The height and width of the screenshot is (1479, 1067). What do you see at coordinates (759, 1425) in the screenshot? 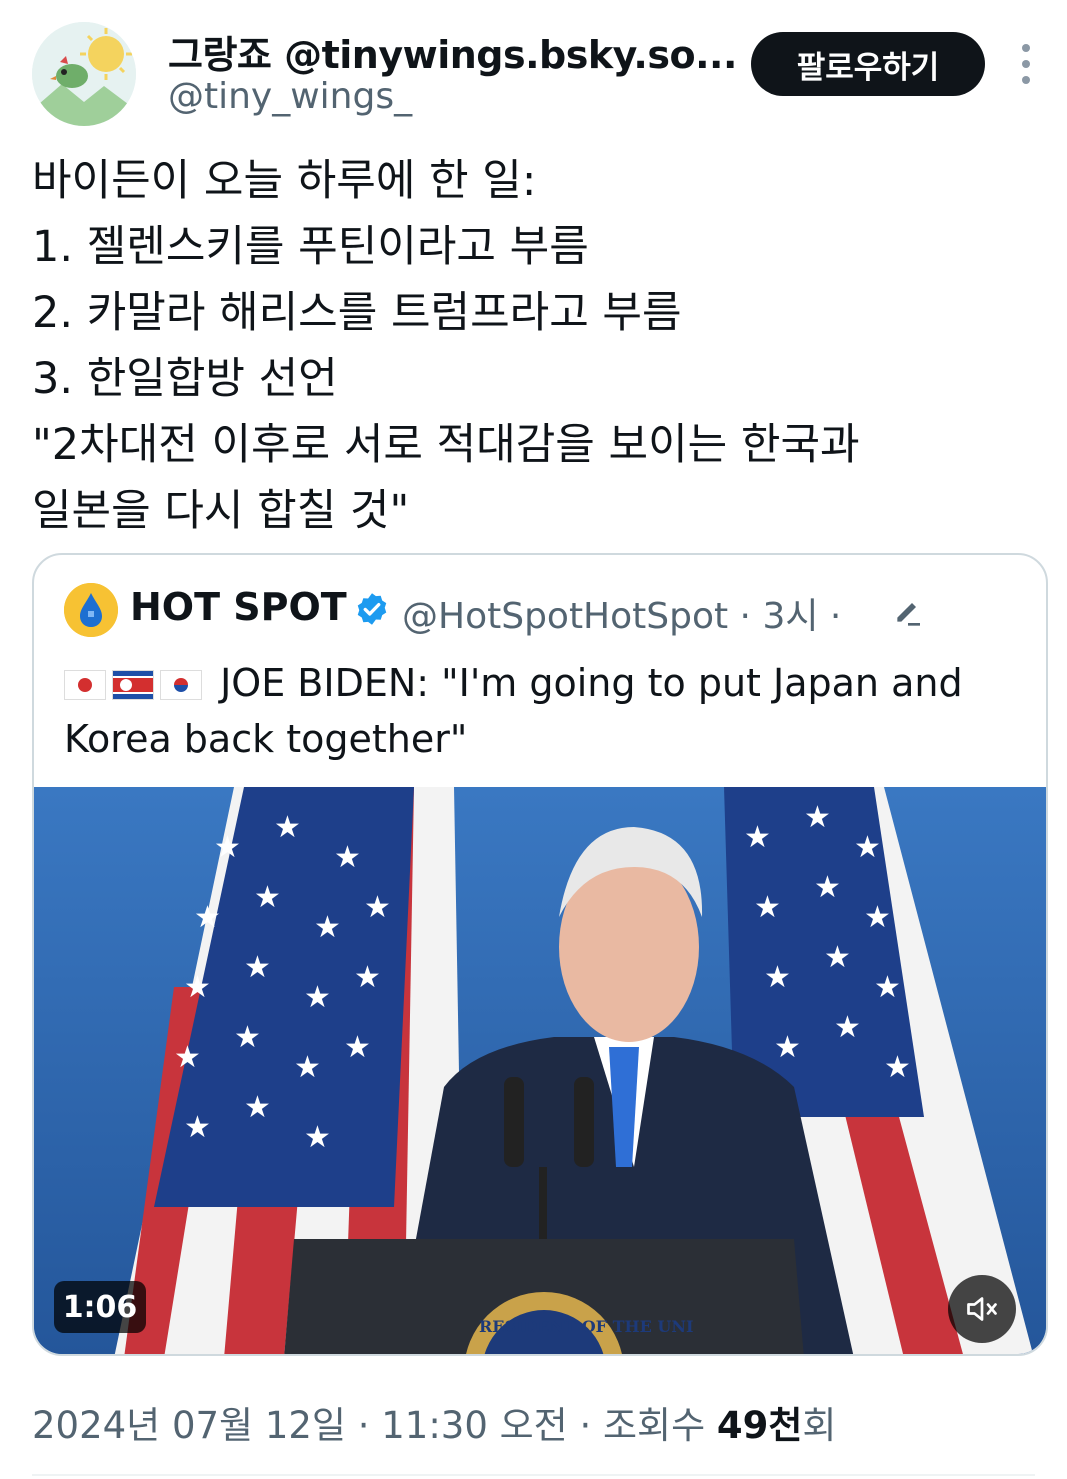
I see `view-count: 49천` at bounding box center [759, 1425].